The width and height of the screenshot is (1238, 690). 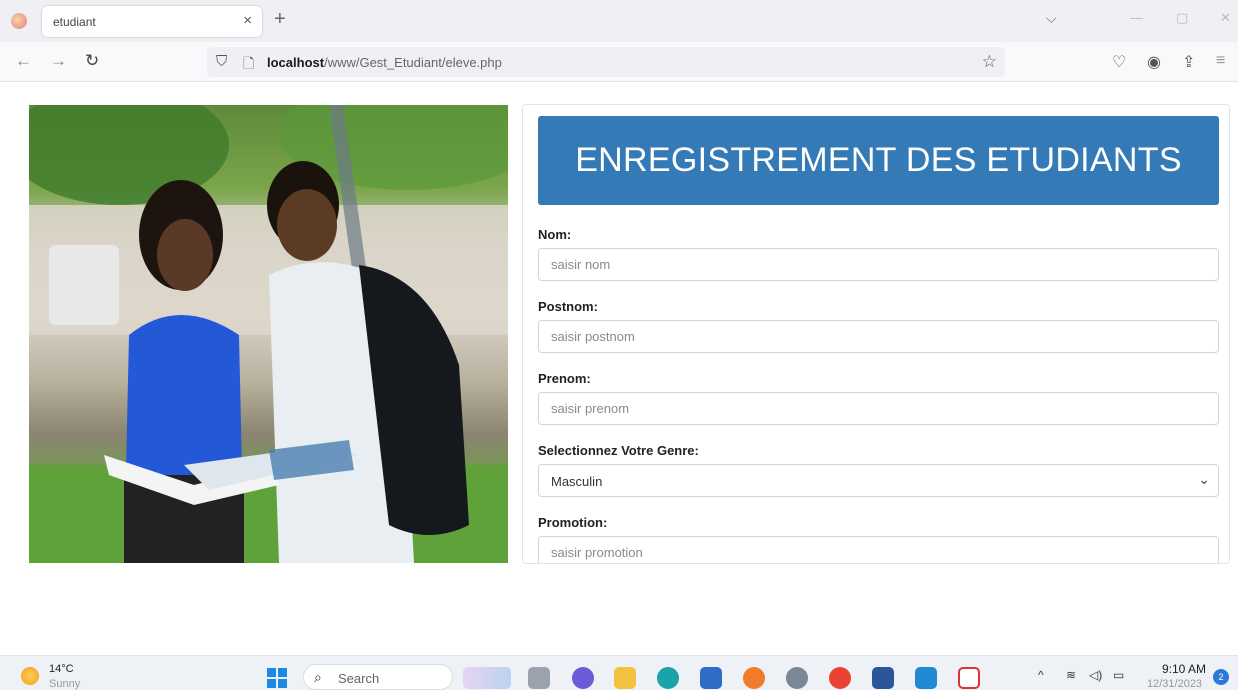 What do you see at coordinates (668, 678) in the screenshot?
I see `edge-browser-icon` at bounding box center [668, 678].